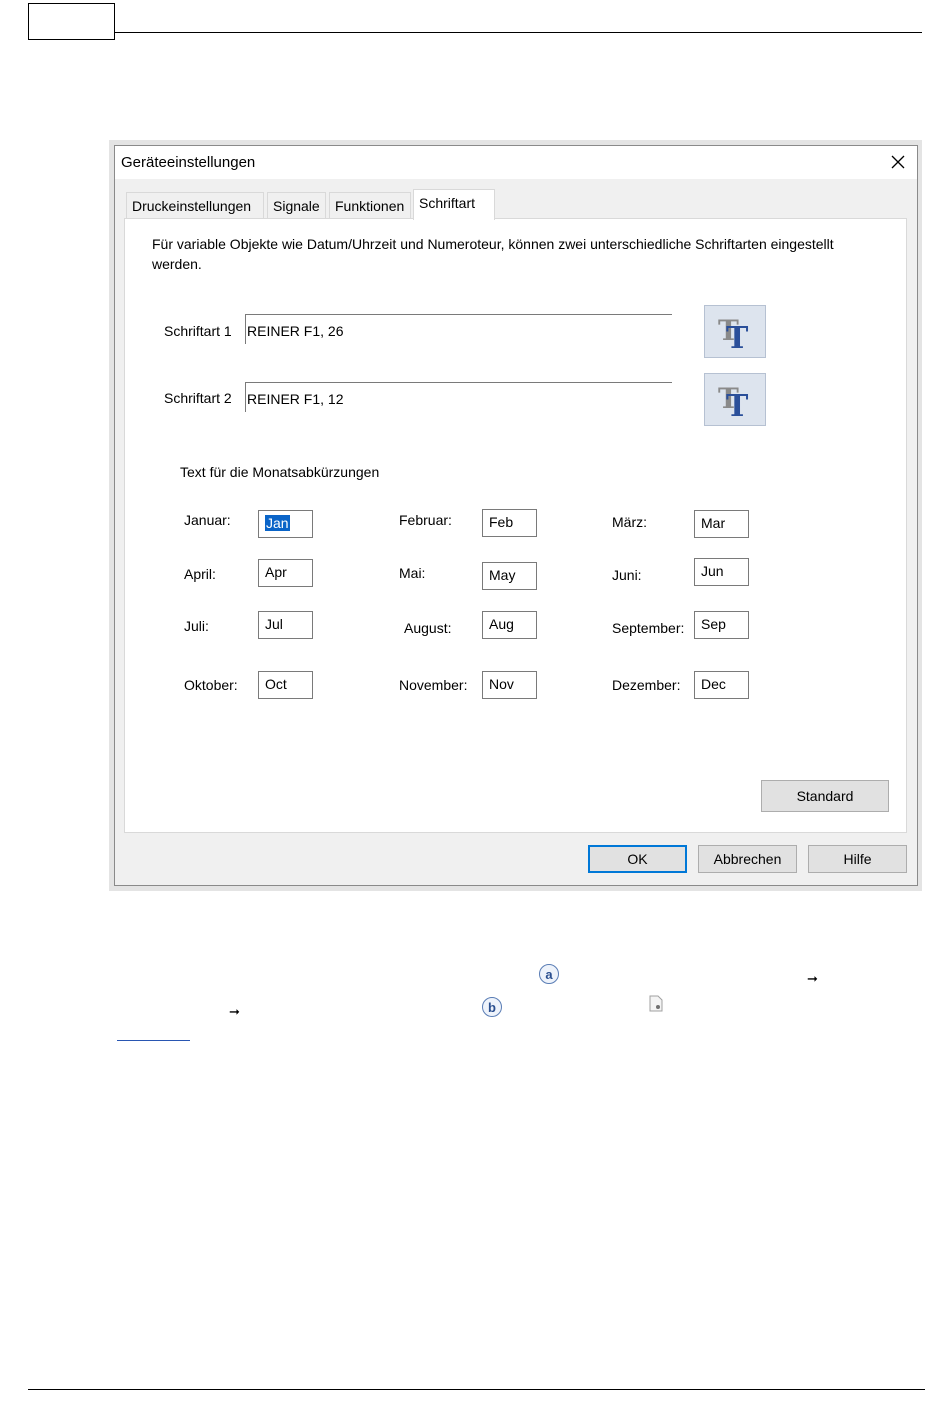 The image size is (950, 1409). Describe the element at coordinates (656, 1003) in the screenshot. I see `document-icon` at that location.